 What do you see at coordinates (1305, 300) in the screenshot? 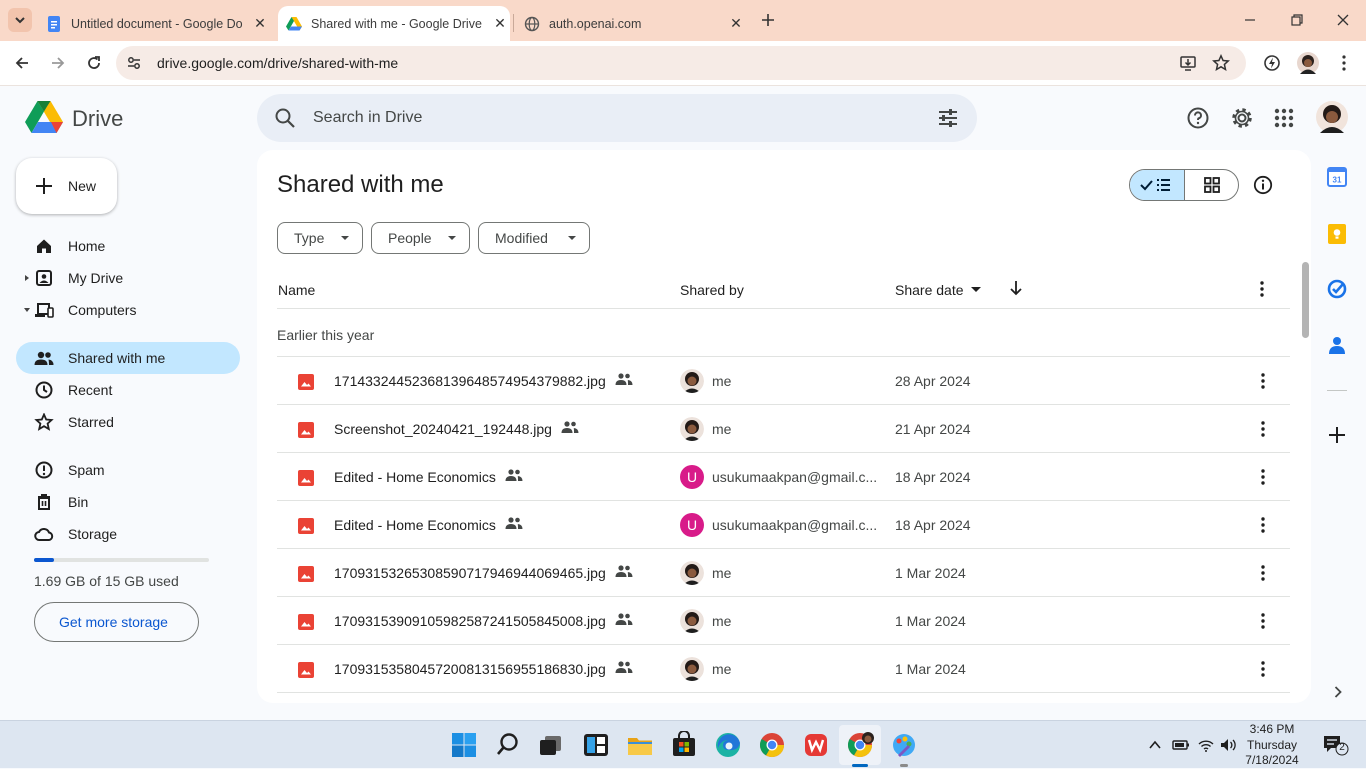
I see `scrollbar-thumb` at bounding box center [1305, 300].